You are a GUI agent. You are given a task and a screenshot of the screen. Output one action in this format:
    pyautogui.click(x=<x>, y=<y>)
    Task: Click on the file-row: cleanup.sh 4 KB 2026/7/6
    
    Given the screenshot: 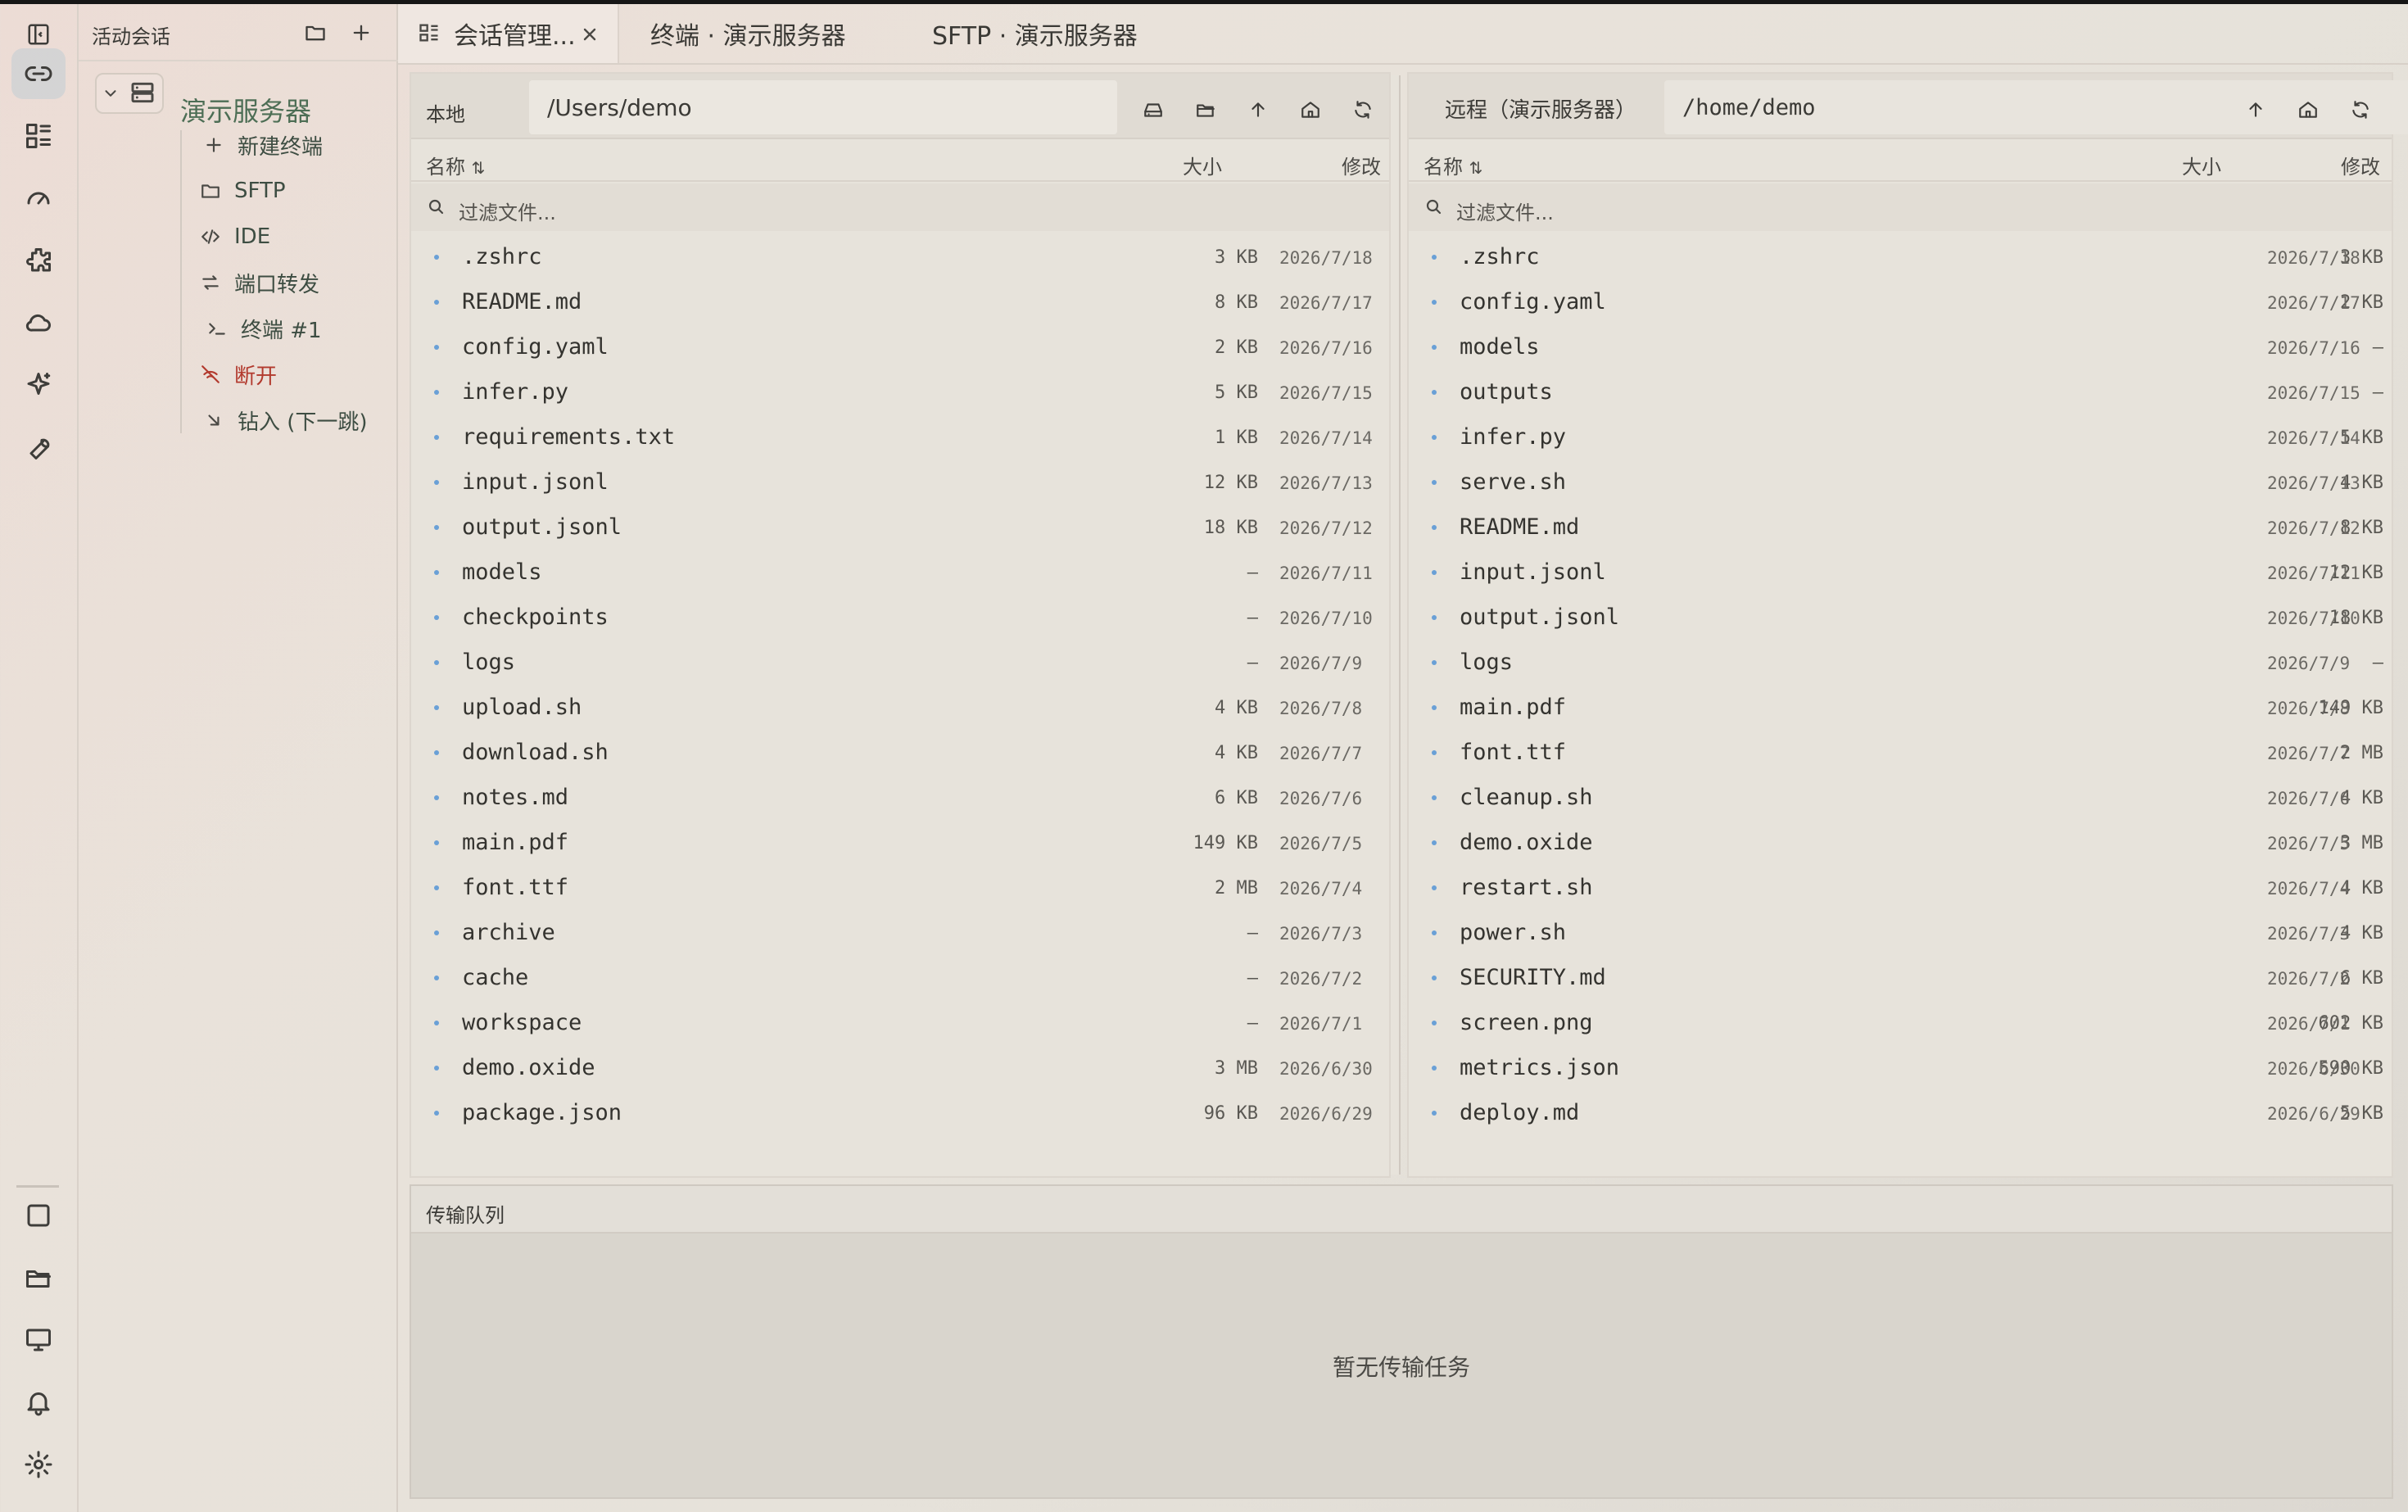 What is the action you would take?
    pyautogui.click(x=1900, y=798)
    